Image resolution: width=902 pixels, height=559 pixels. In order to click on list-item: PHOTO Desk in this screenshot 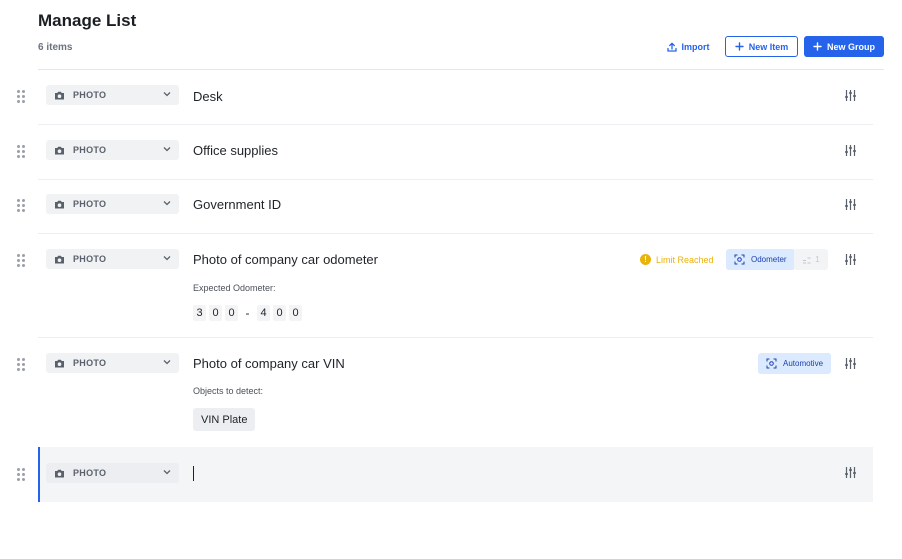, I will do `click(445, 97)`.